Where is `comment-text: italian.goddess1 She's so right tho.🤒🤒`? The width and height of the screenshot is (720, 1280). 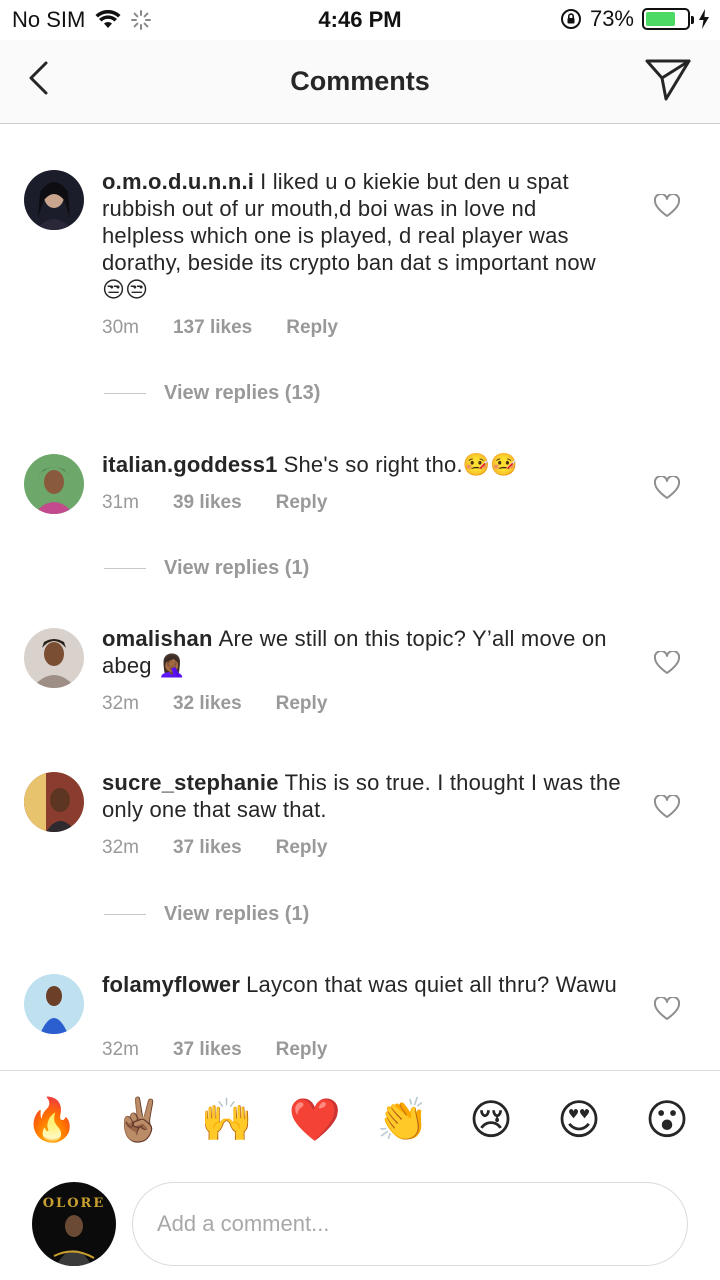 comment-text: italian.goddess1 She's so right tho.🤒🤒 is located at coordinates (362, 464).